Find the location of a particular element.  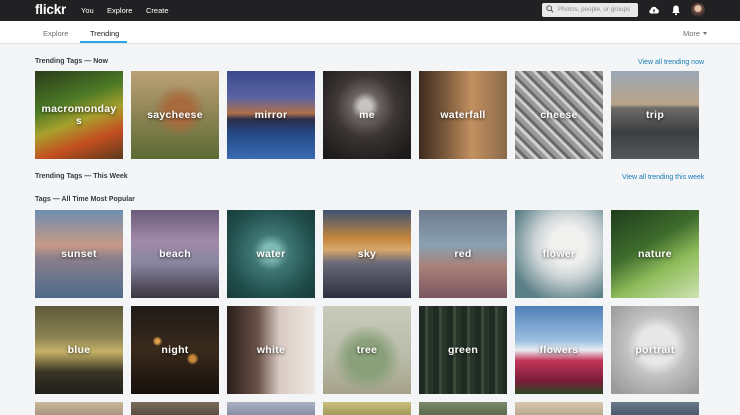

tag-tile: me is located at coordinates (367, 115).